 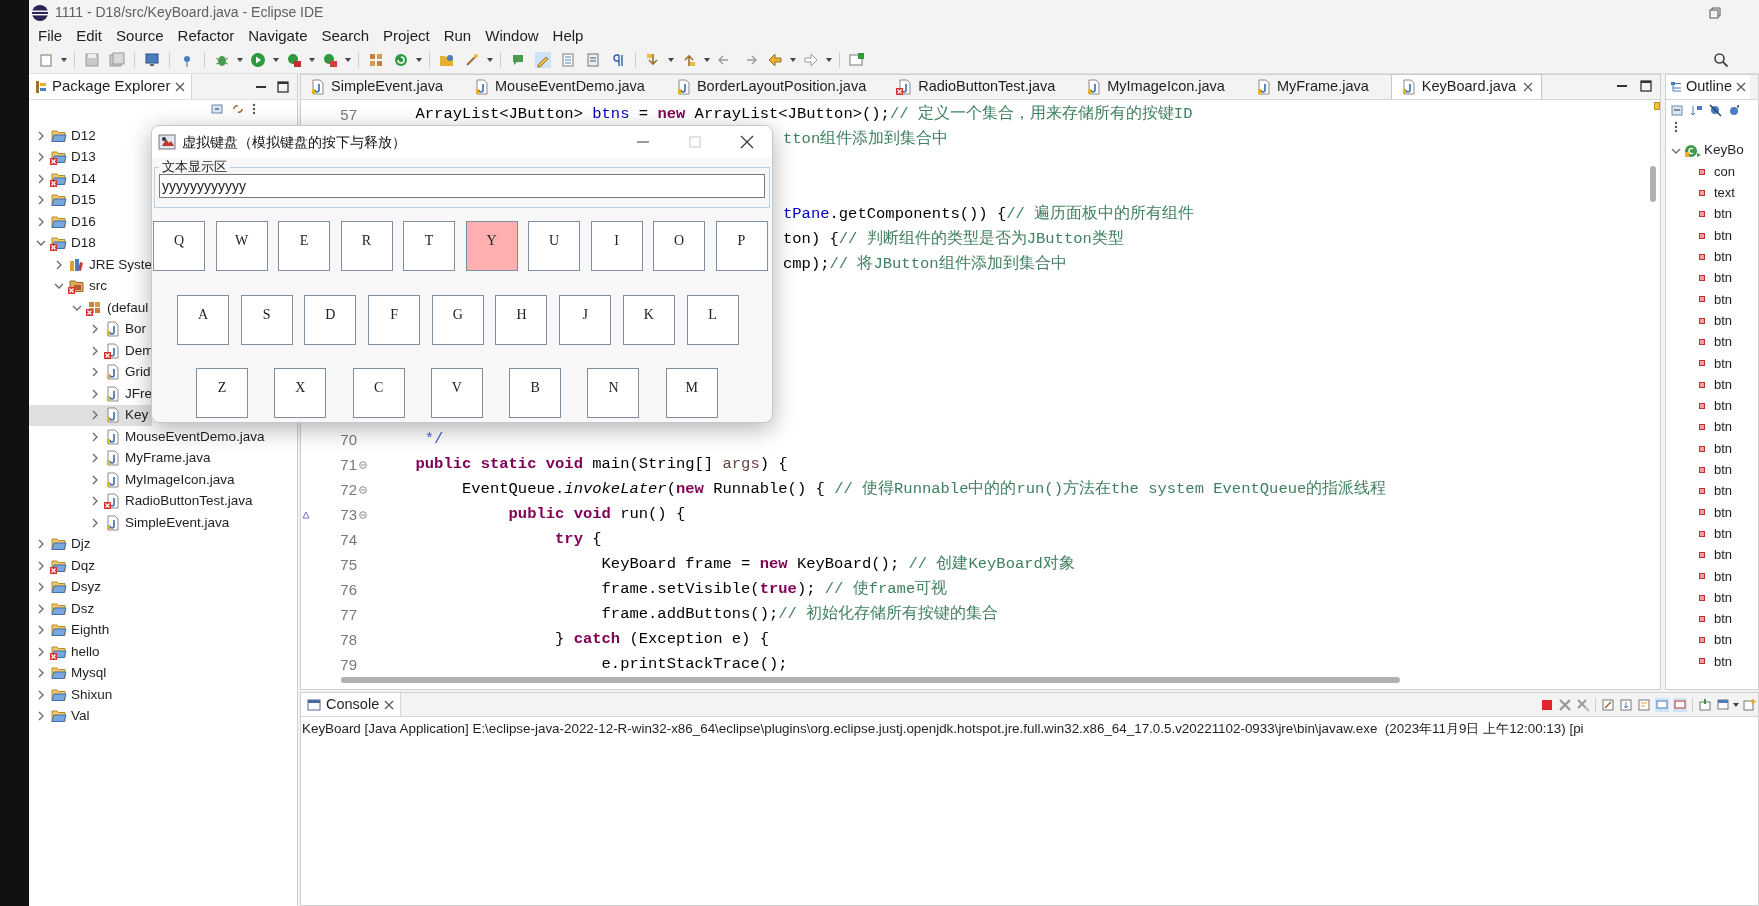 What do you see at coordinates (62, 544) in the screenshot?
I see `tree-item: Djz` at bounding box center [62, 544].